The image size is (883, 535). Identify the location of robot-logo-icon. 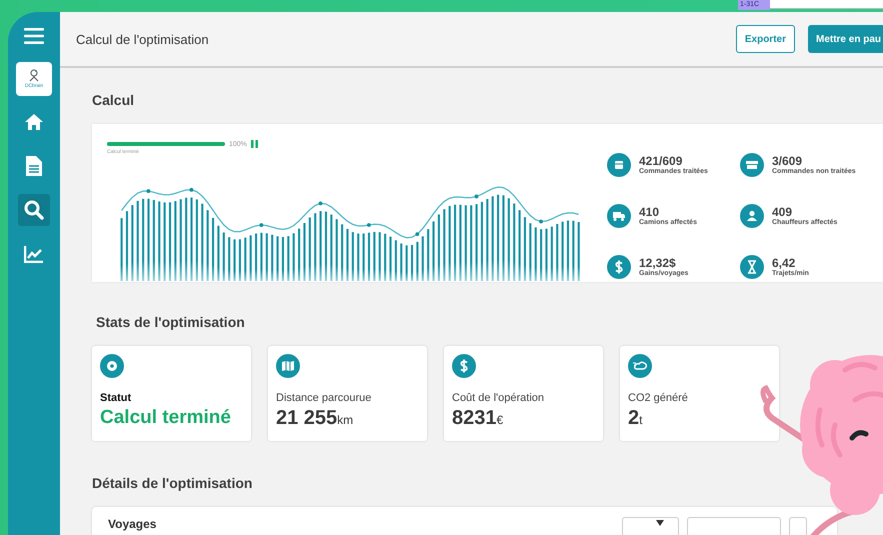
(34, 76).